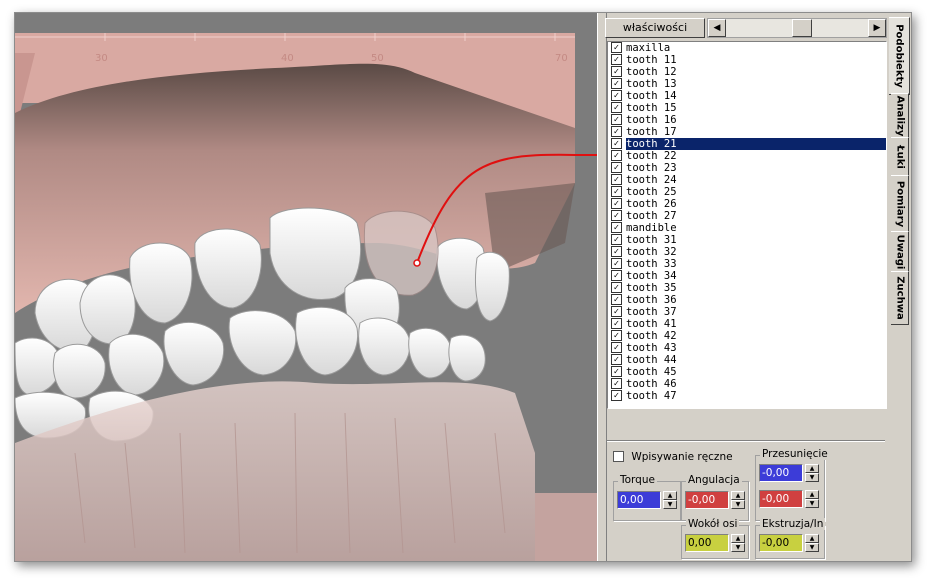 The height and width of the screenshot is (580, 930). Describe the element at coordinates (651, 168) in the screenshot. I see `tree-item-label: tooth 23` at that location.